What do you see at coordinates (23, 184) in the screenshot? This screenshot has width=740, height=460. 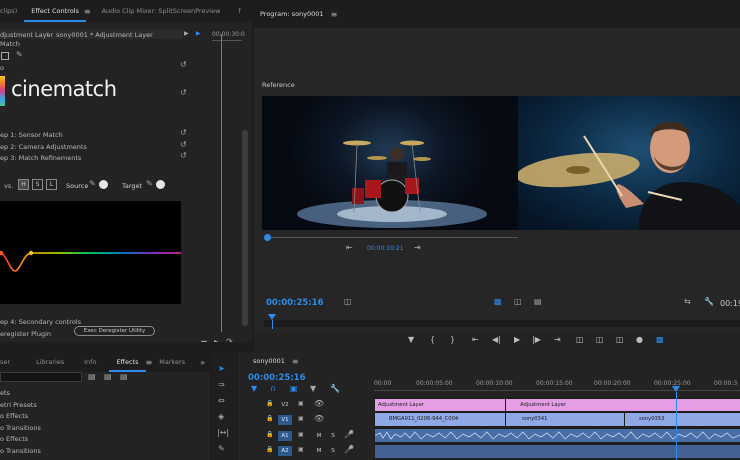 I see `hue-button: H` at bounding box center [23, 184].